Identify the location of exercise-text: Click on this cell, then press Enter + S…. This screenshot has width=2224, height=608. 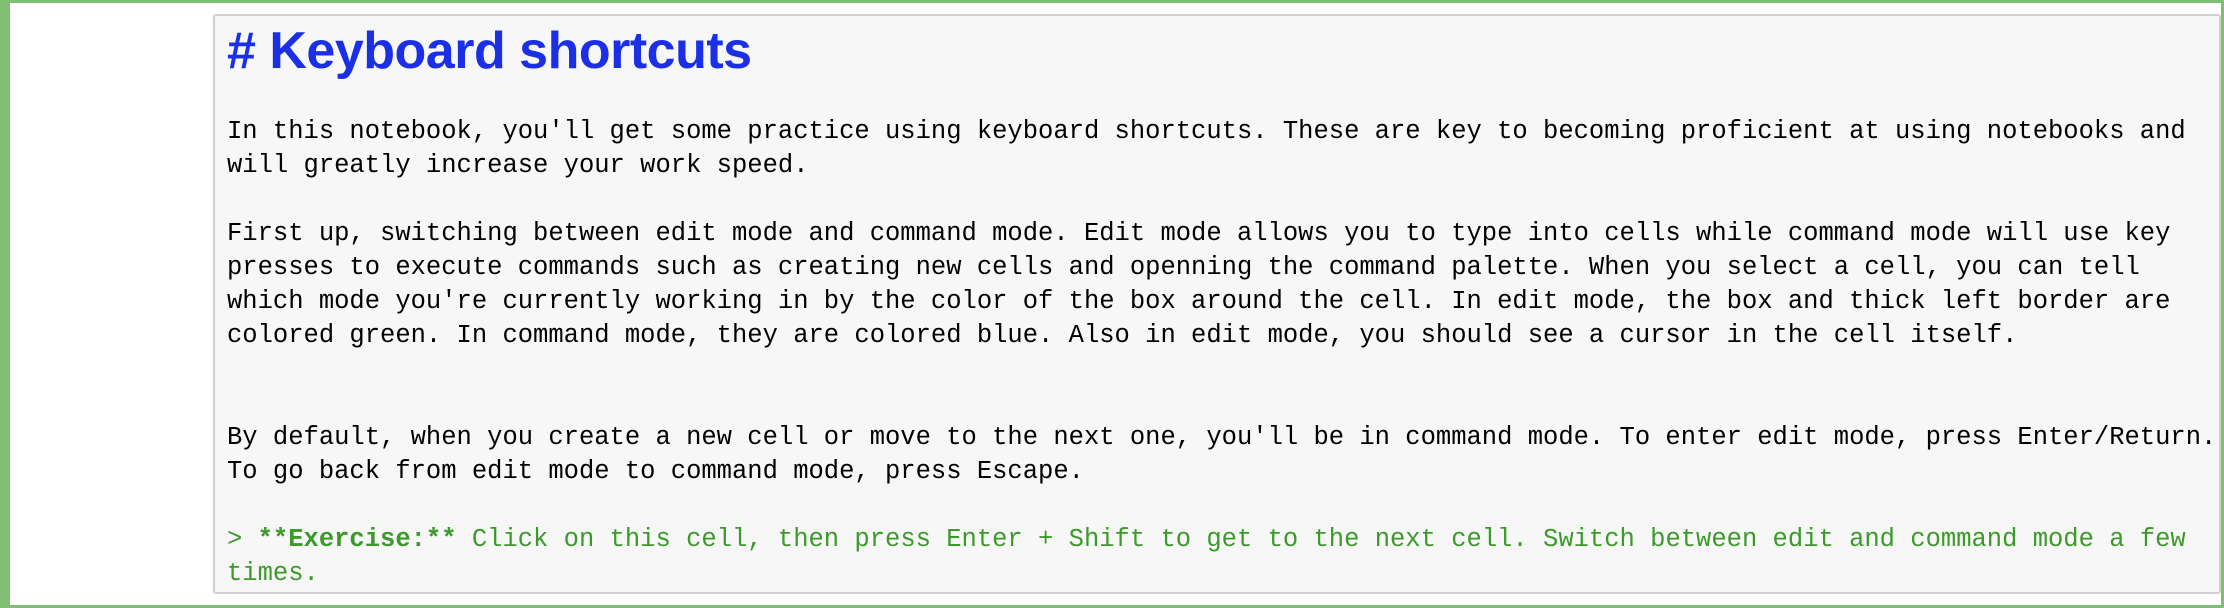
(1206, 556).